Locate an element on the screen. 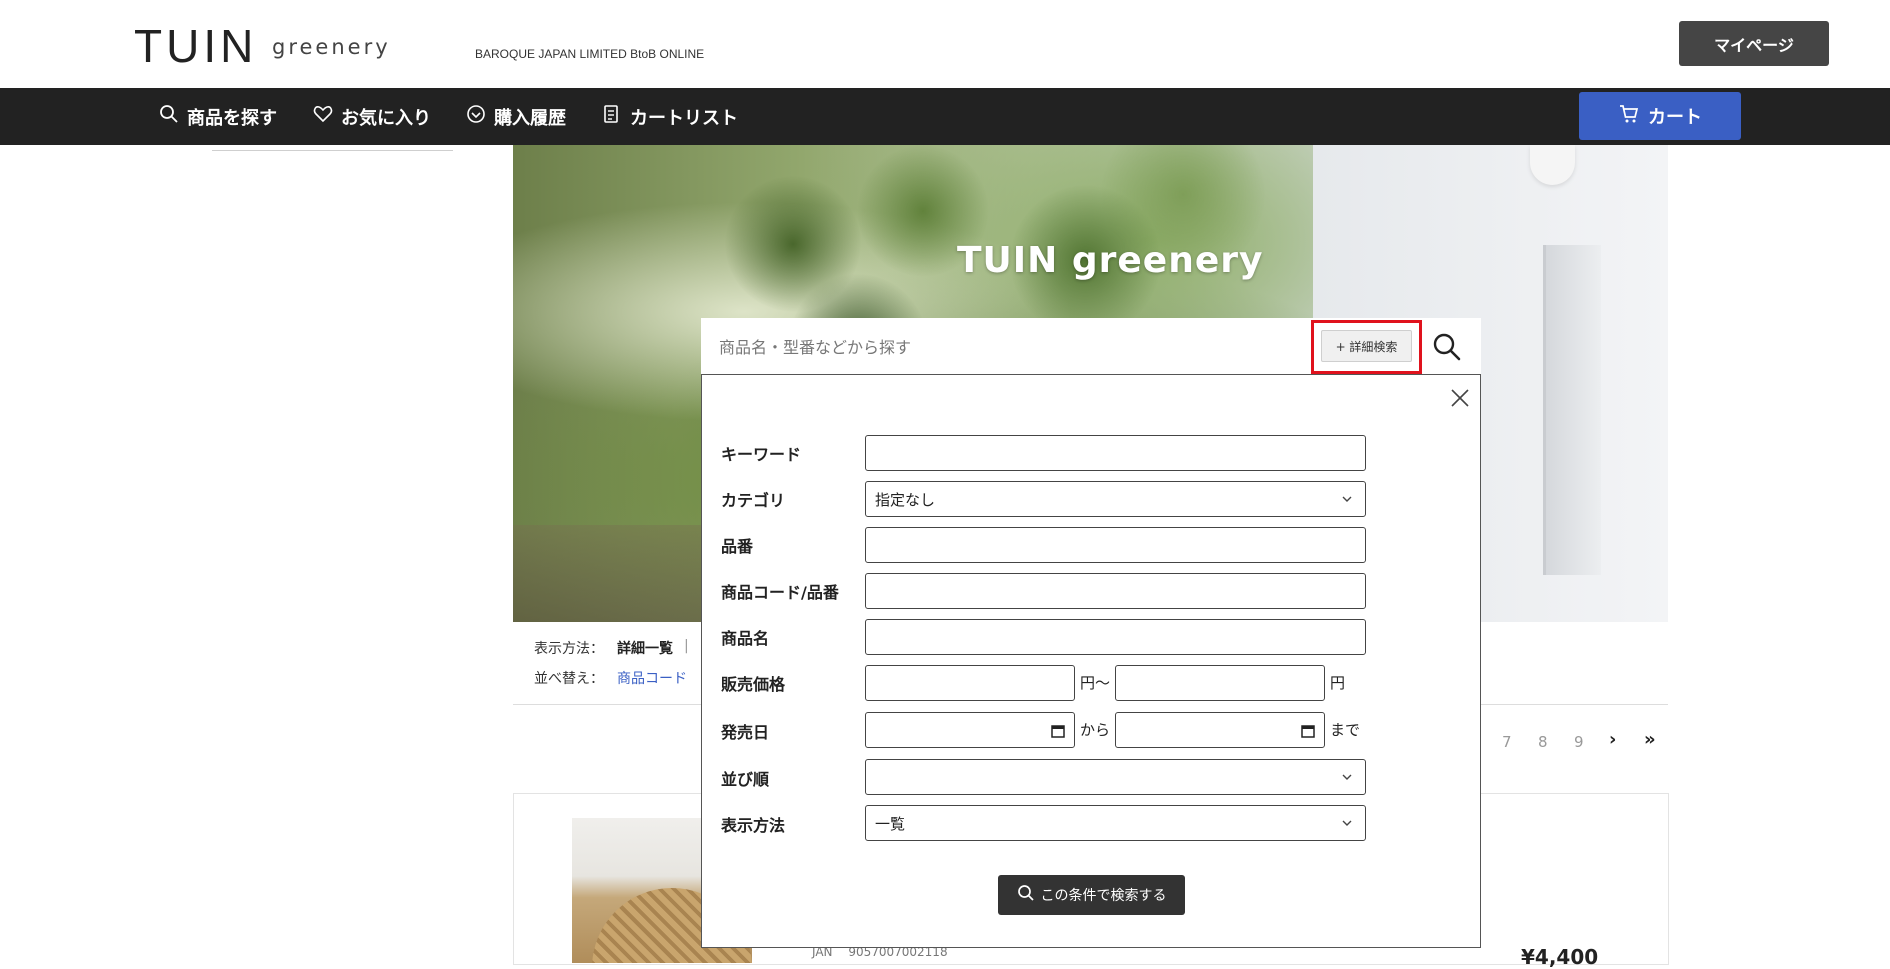  sort-order-label: 並び順 is located at coordinates (745, 779).